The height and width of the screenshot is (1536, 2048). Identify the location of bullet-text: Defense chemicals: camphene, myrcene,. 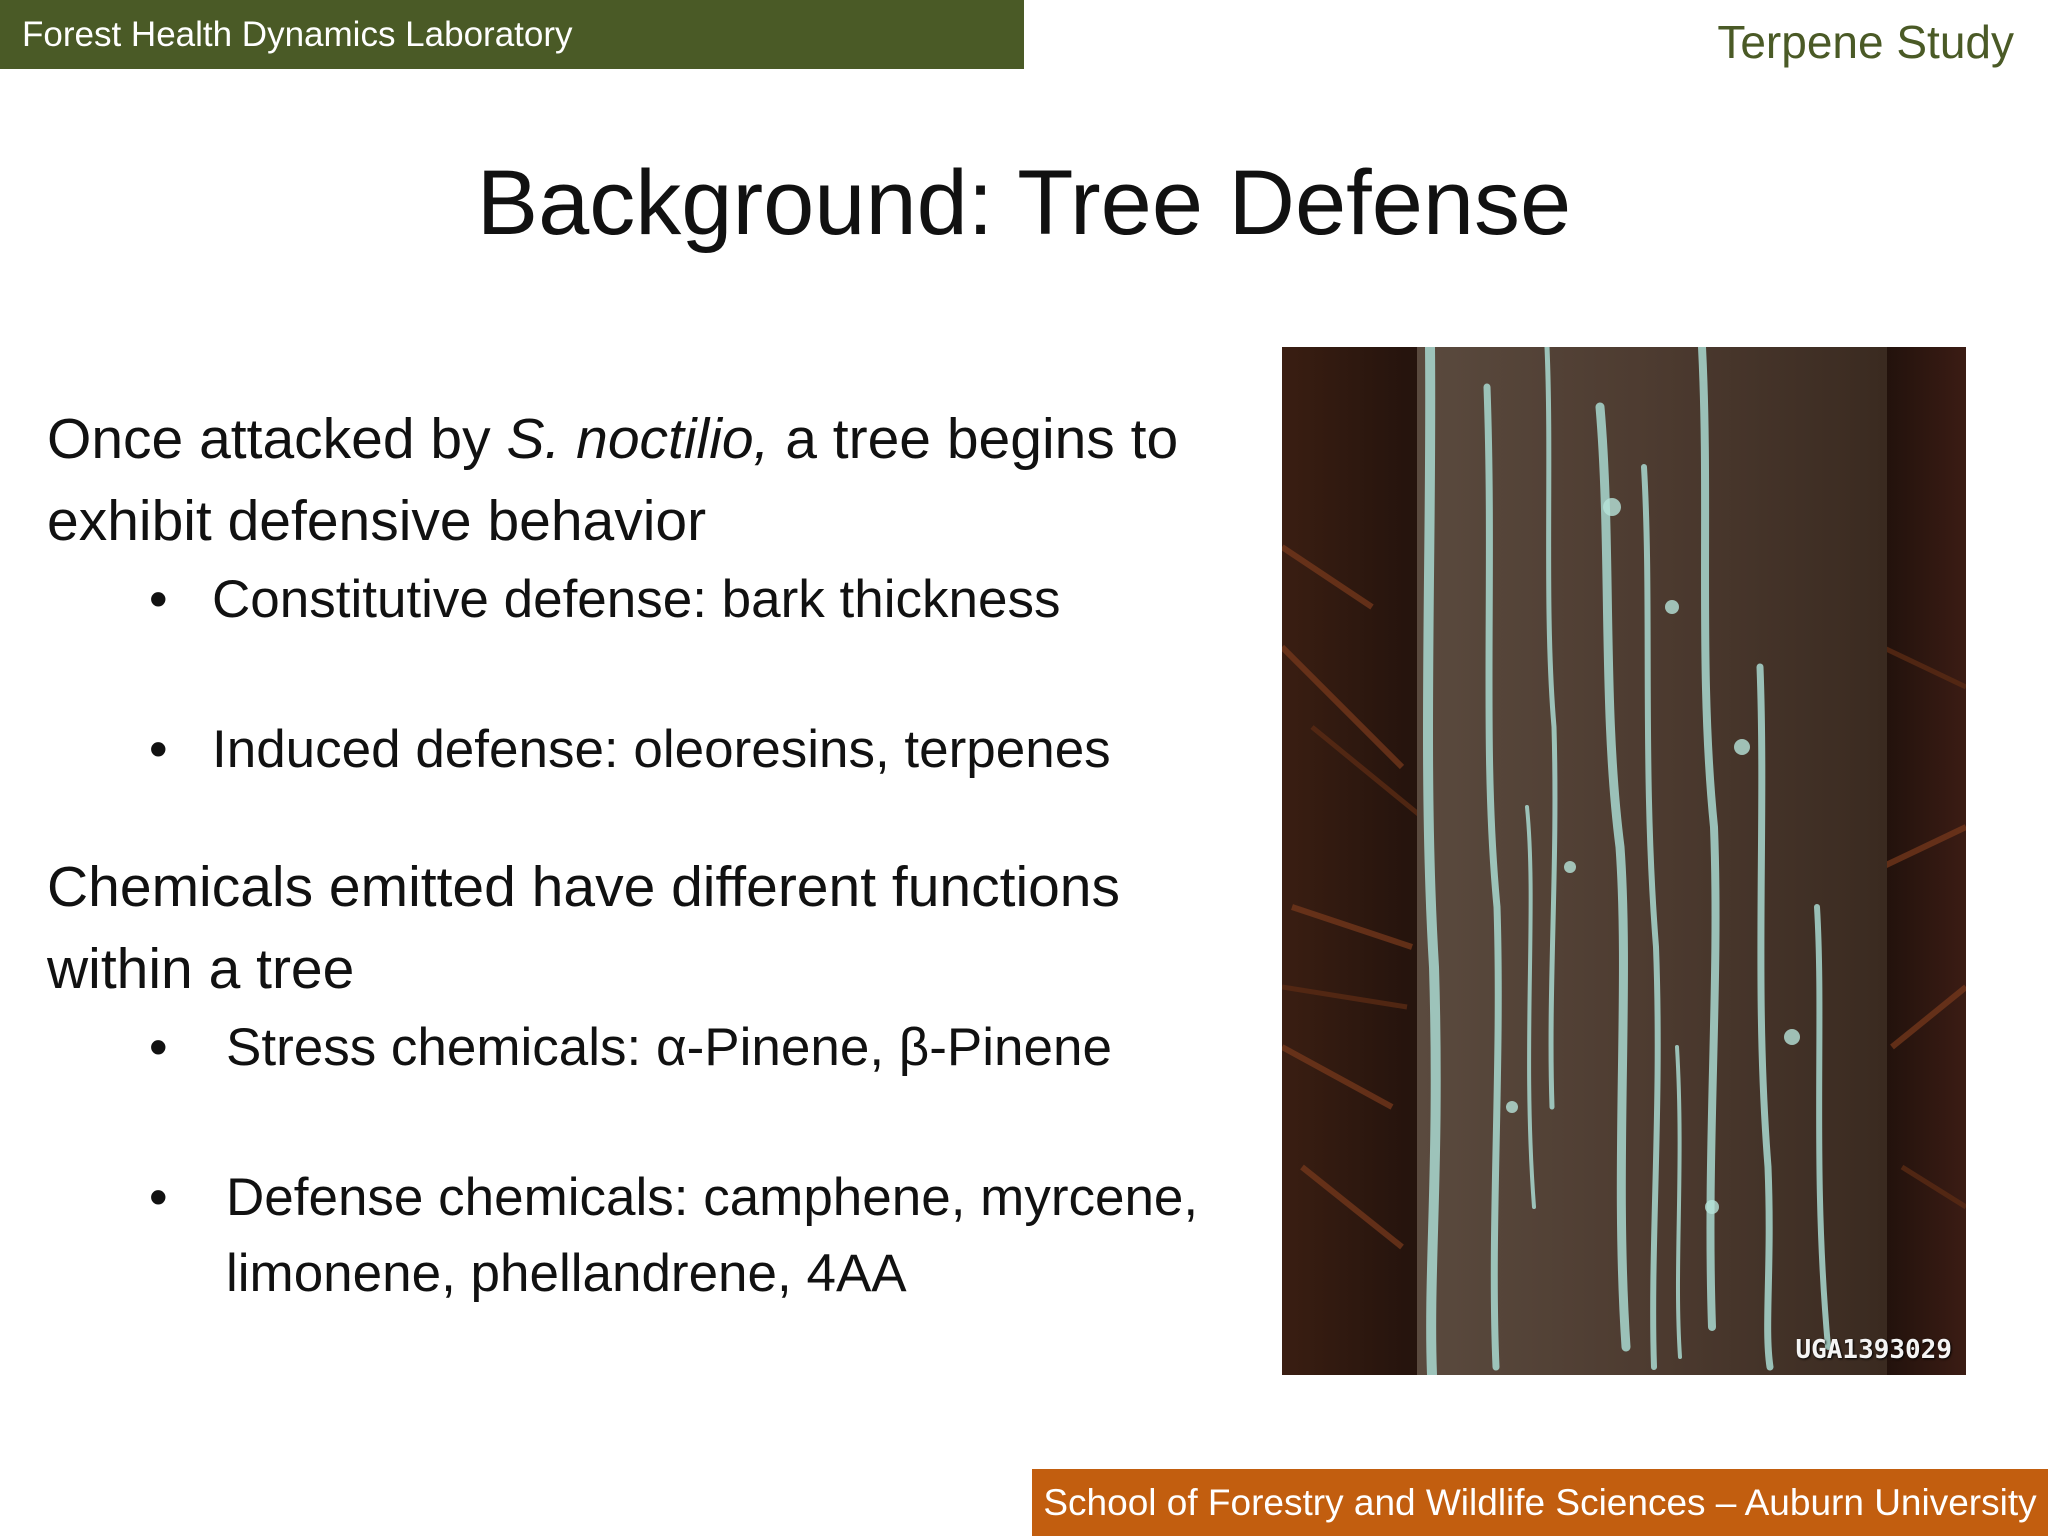
(712, 1197).